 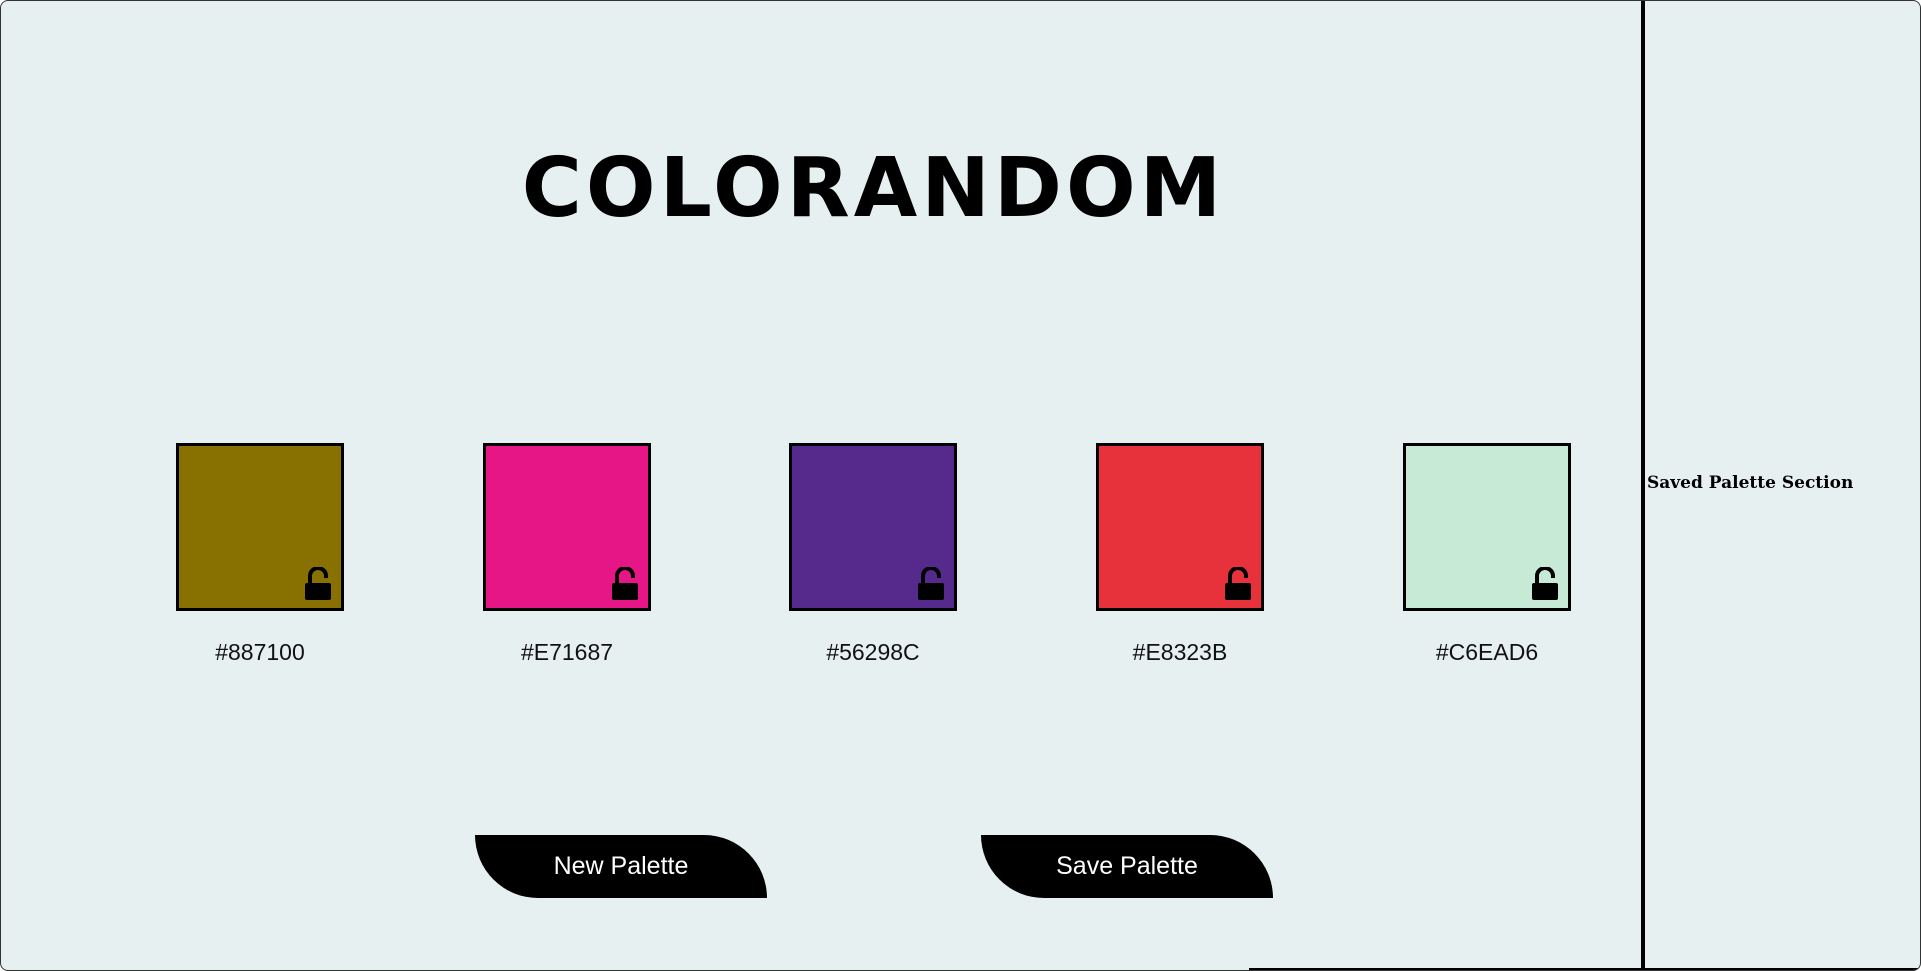 What do you see at coordinates (873, 652) in the screenshot?
I see `hex-label-3: #56298C` at bounding box center [873, 652].